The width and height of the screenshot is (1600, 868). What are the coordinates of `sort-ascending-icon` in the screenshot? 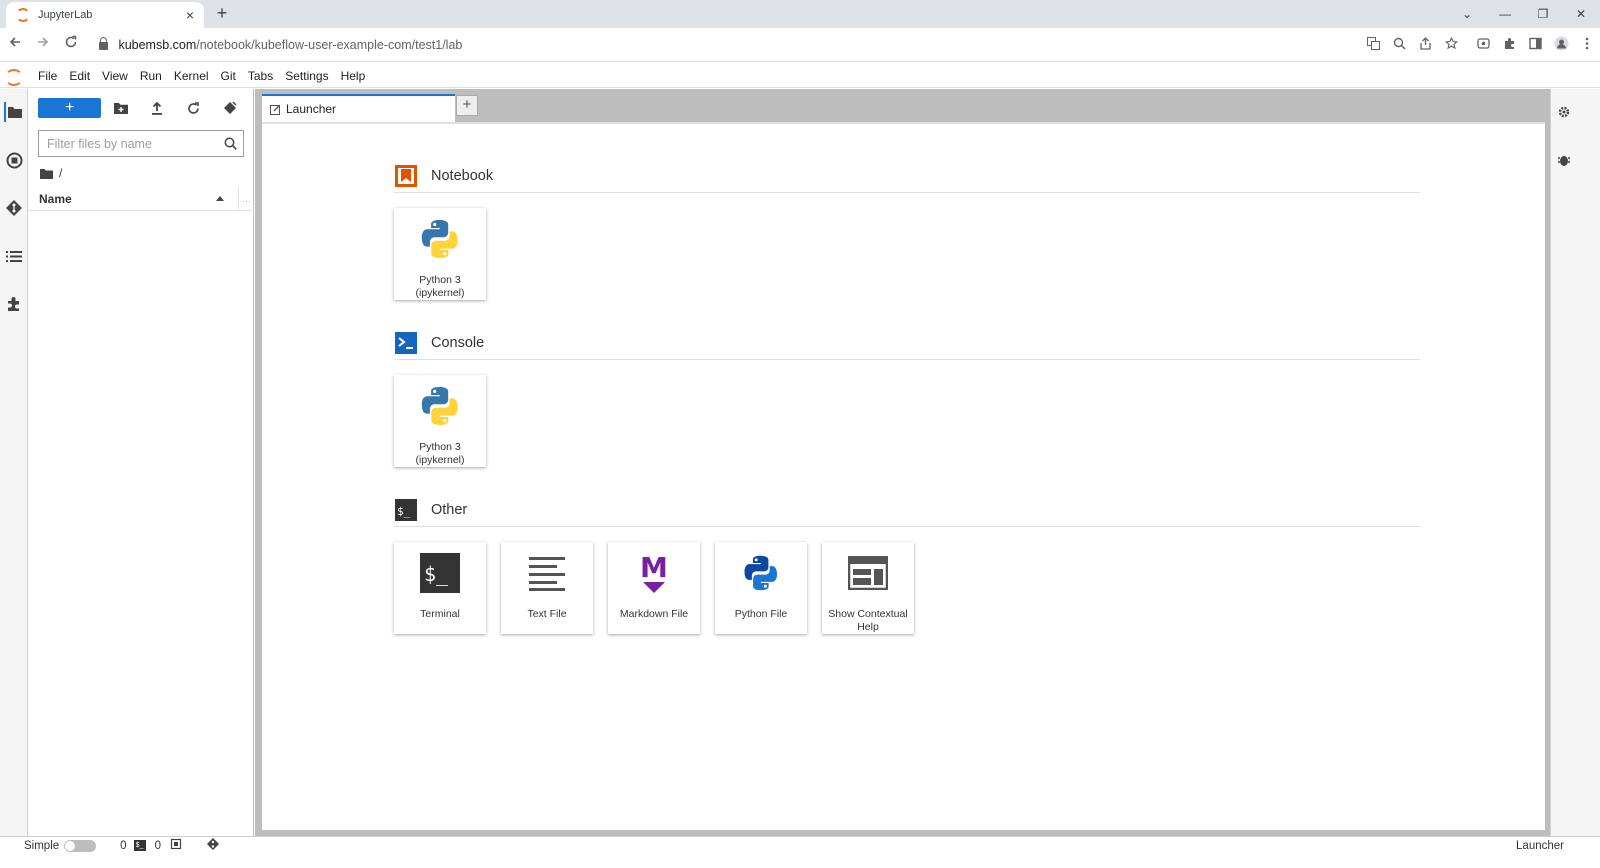 It's located at (220, 198).